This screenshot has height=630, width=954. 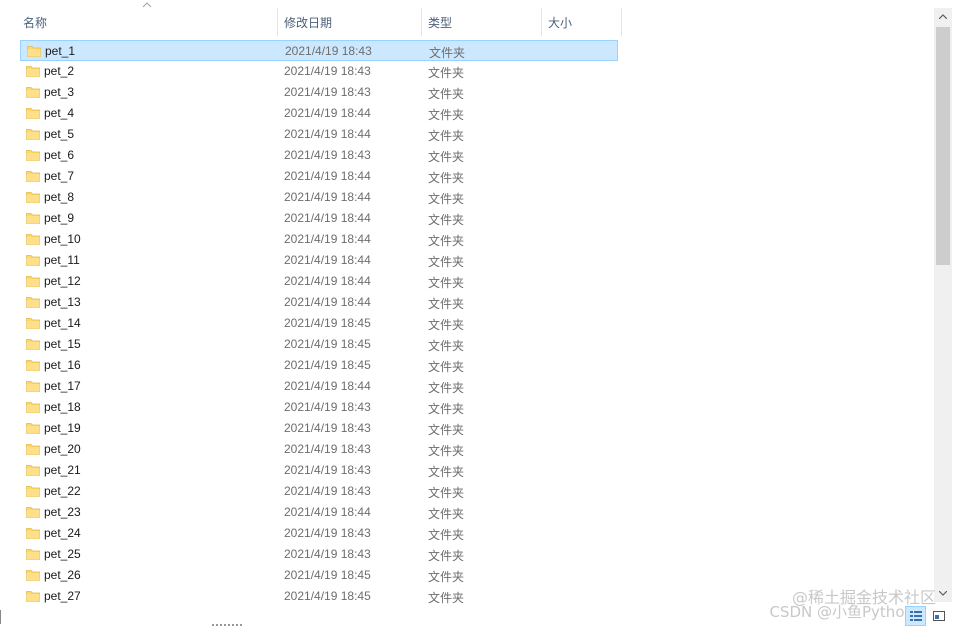 I want to click on file-name: pet_2, so click(x=59, y=71).